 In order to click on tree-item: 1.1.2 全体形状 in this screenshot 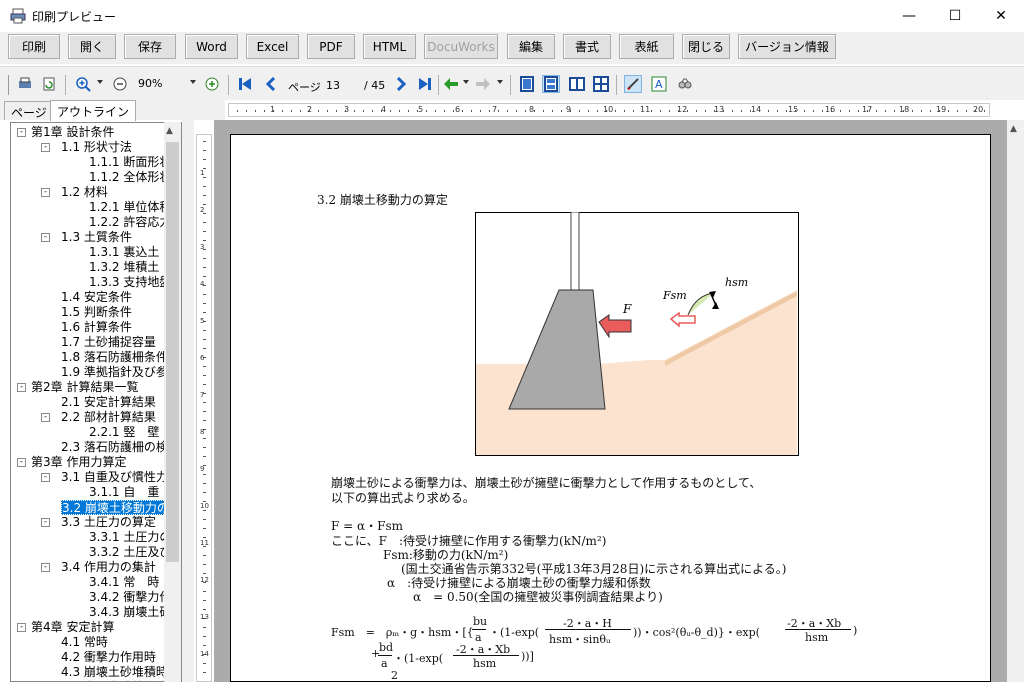, I will do `click(130, 177)`.